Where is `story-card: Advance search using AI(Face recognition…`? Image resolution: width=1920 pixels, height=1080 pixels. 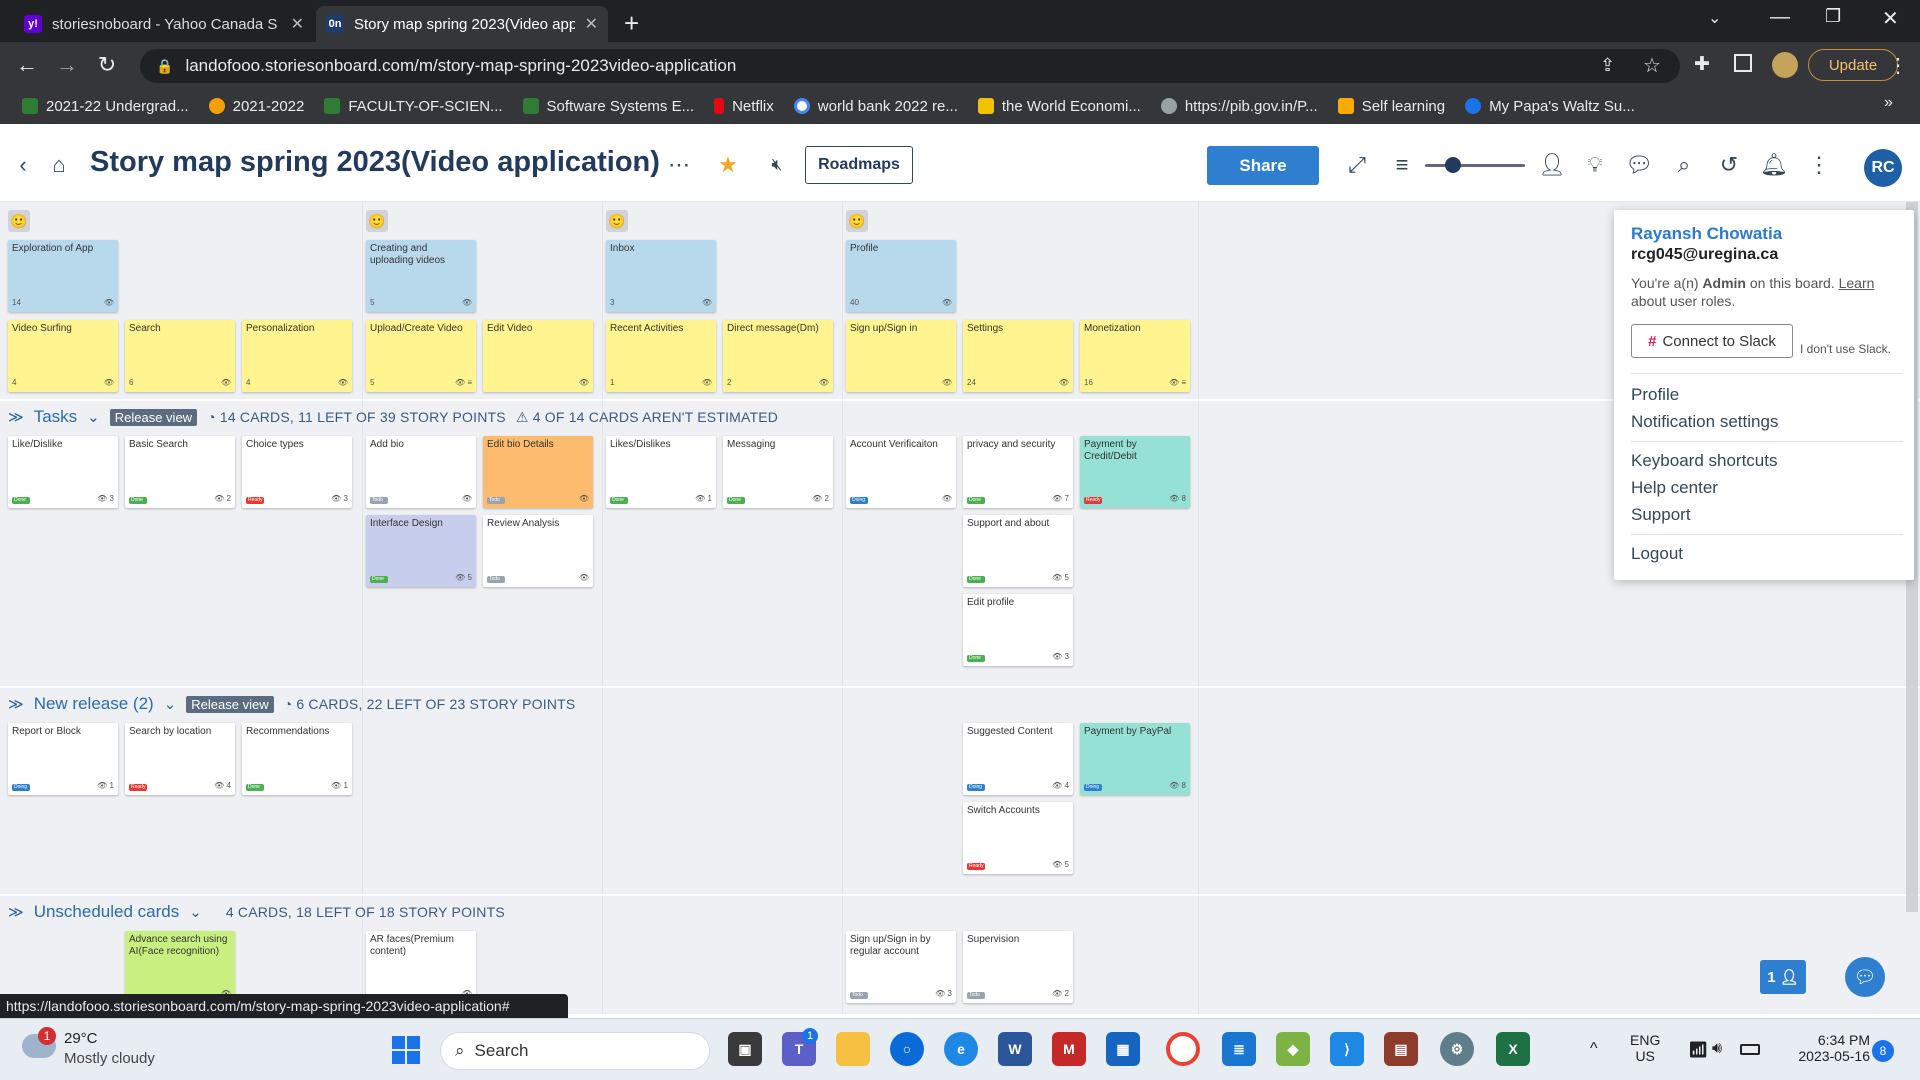 story-card: Advance search using AI(Face recognition… is located at coordinates (180, 967).